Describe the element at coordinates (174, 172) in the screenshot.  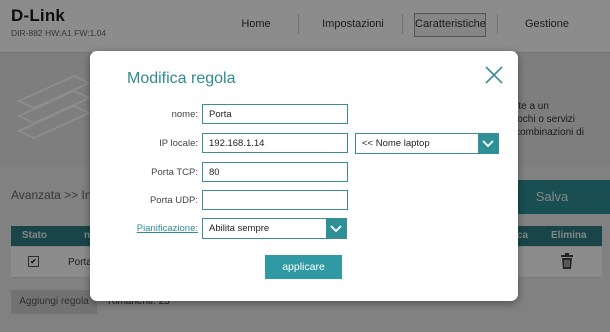
I see `tcp-label: Porta TCP:` at that location.